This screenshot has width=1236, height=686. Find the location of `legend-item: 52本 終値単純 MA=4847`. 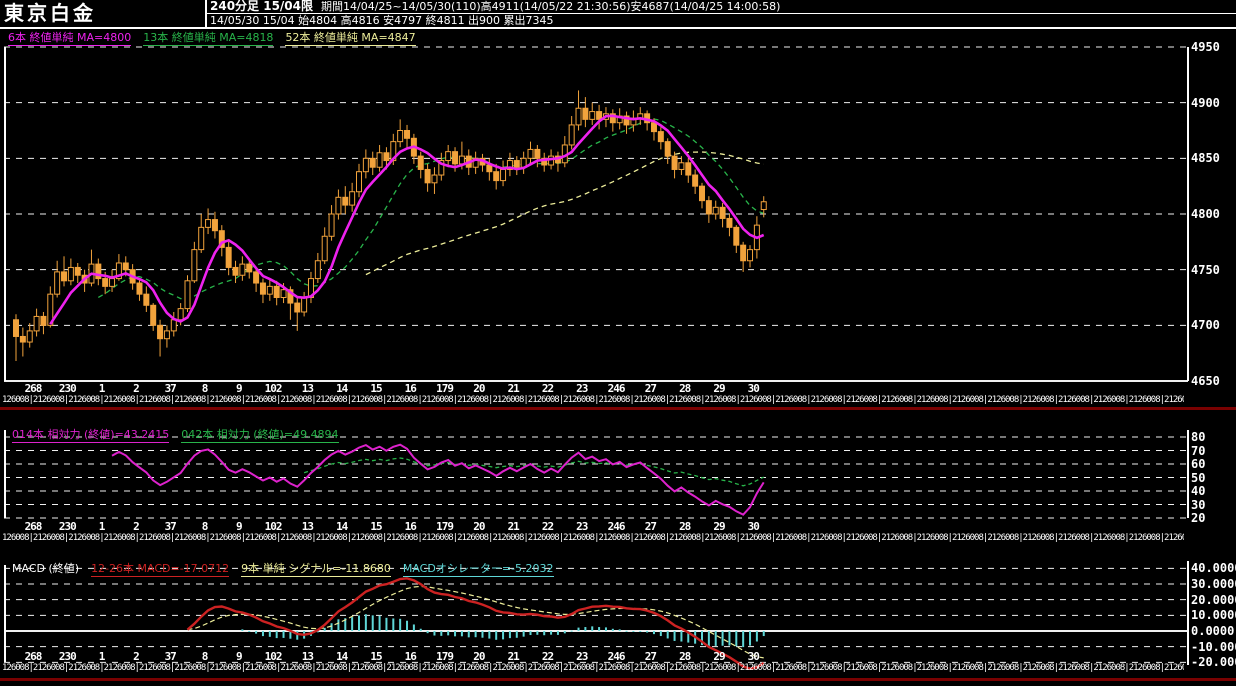

legend-item: 52本 終値単純 MA=4847 is located at coordinates (350, 38).